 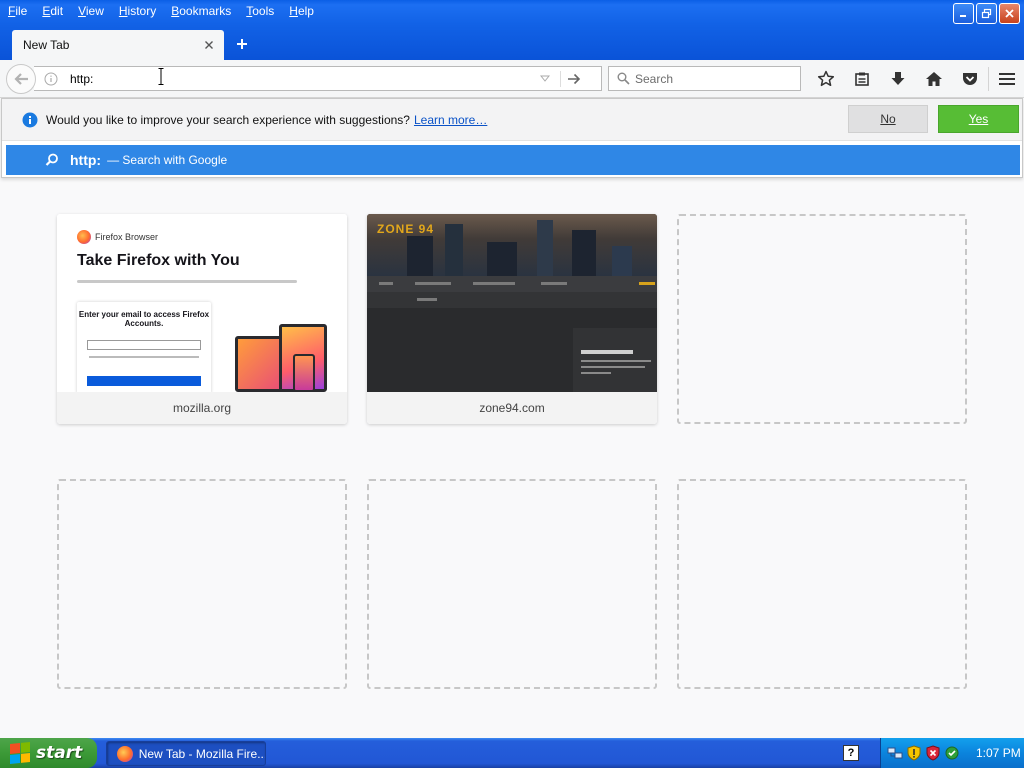 I want to click on minimize-button, so click(x=963, y=13).